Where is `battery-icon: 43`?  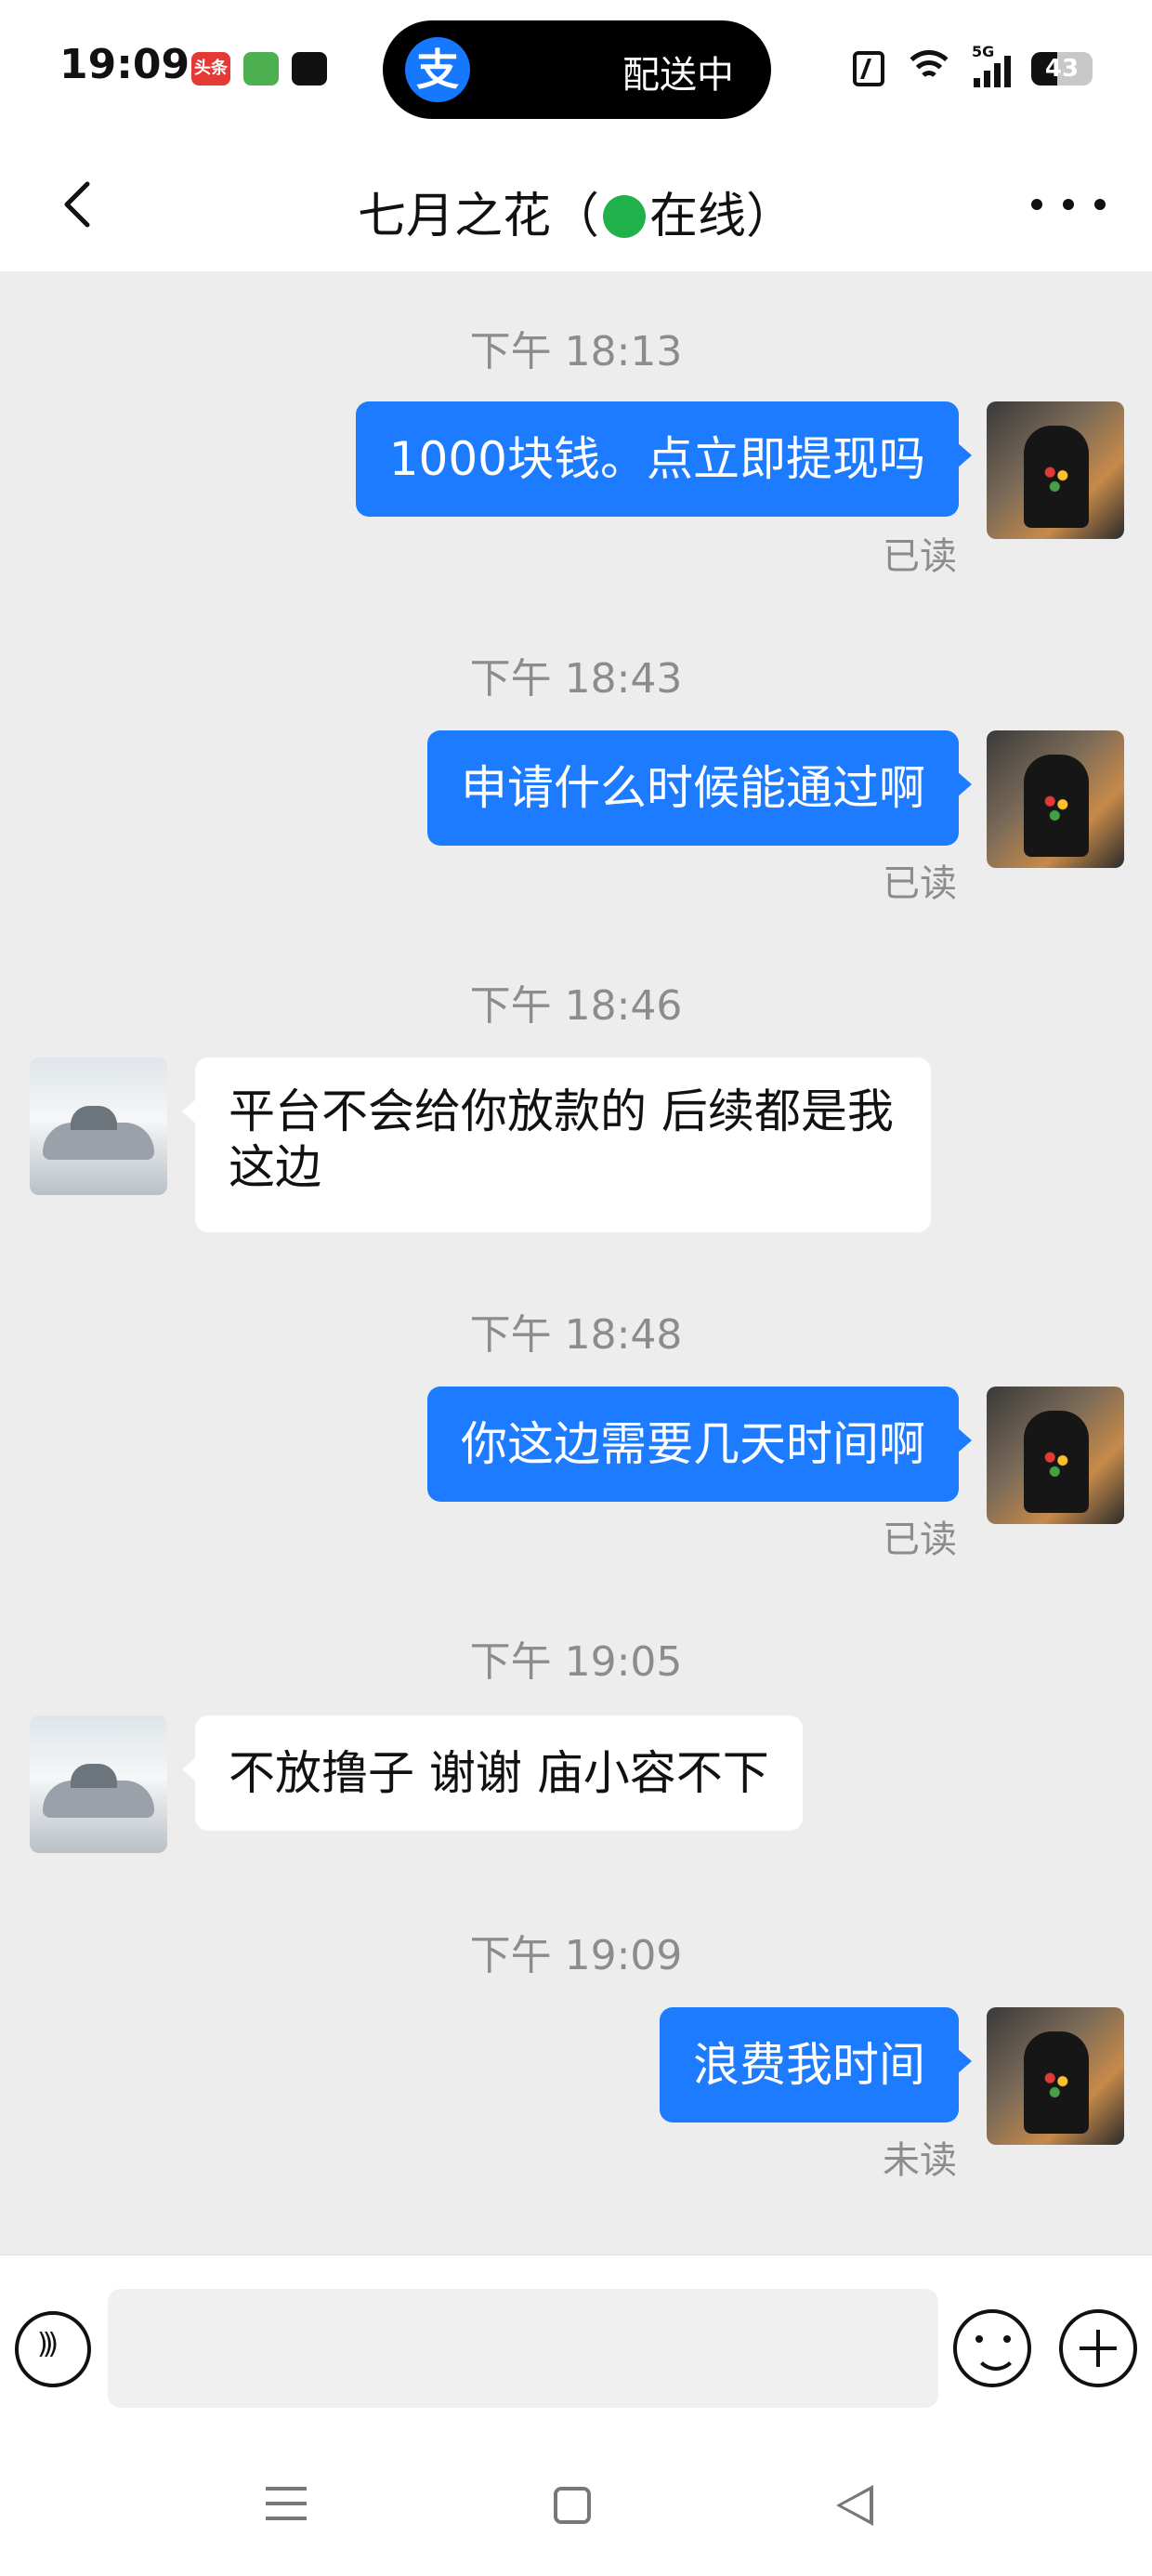
battery-icon: 43 is located at coordinates (1062, 68).